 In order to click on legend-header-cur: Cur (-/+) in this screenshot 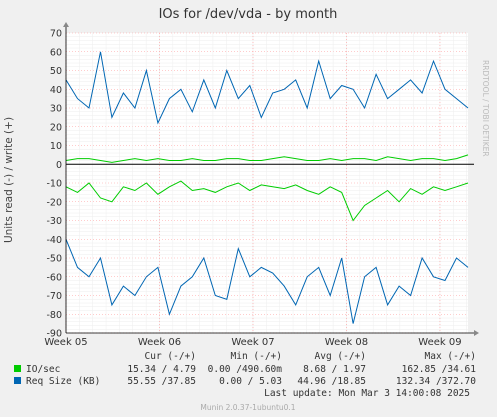, I will do `click(170, 356)`.